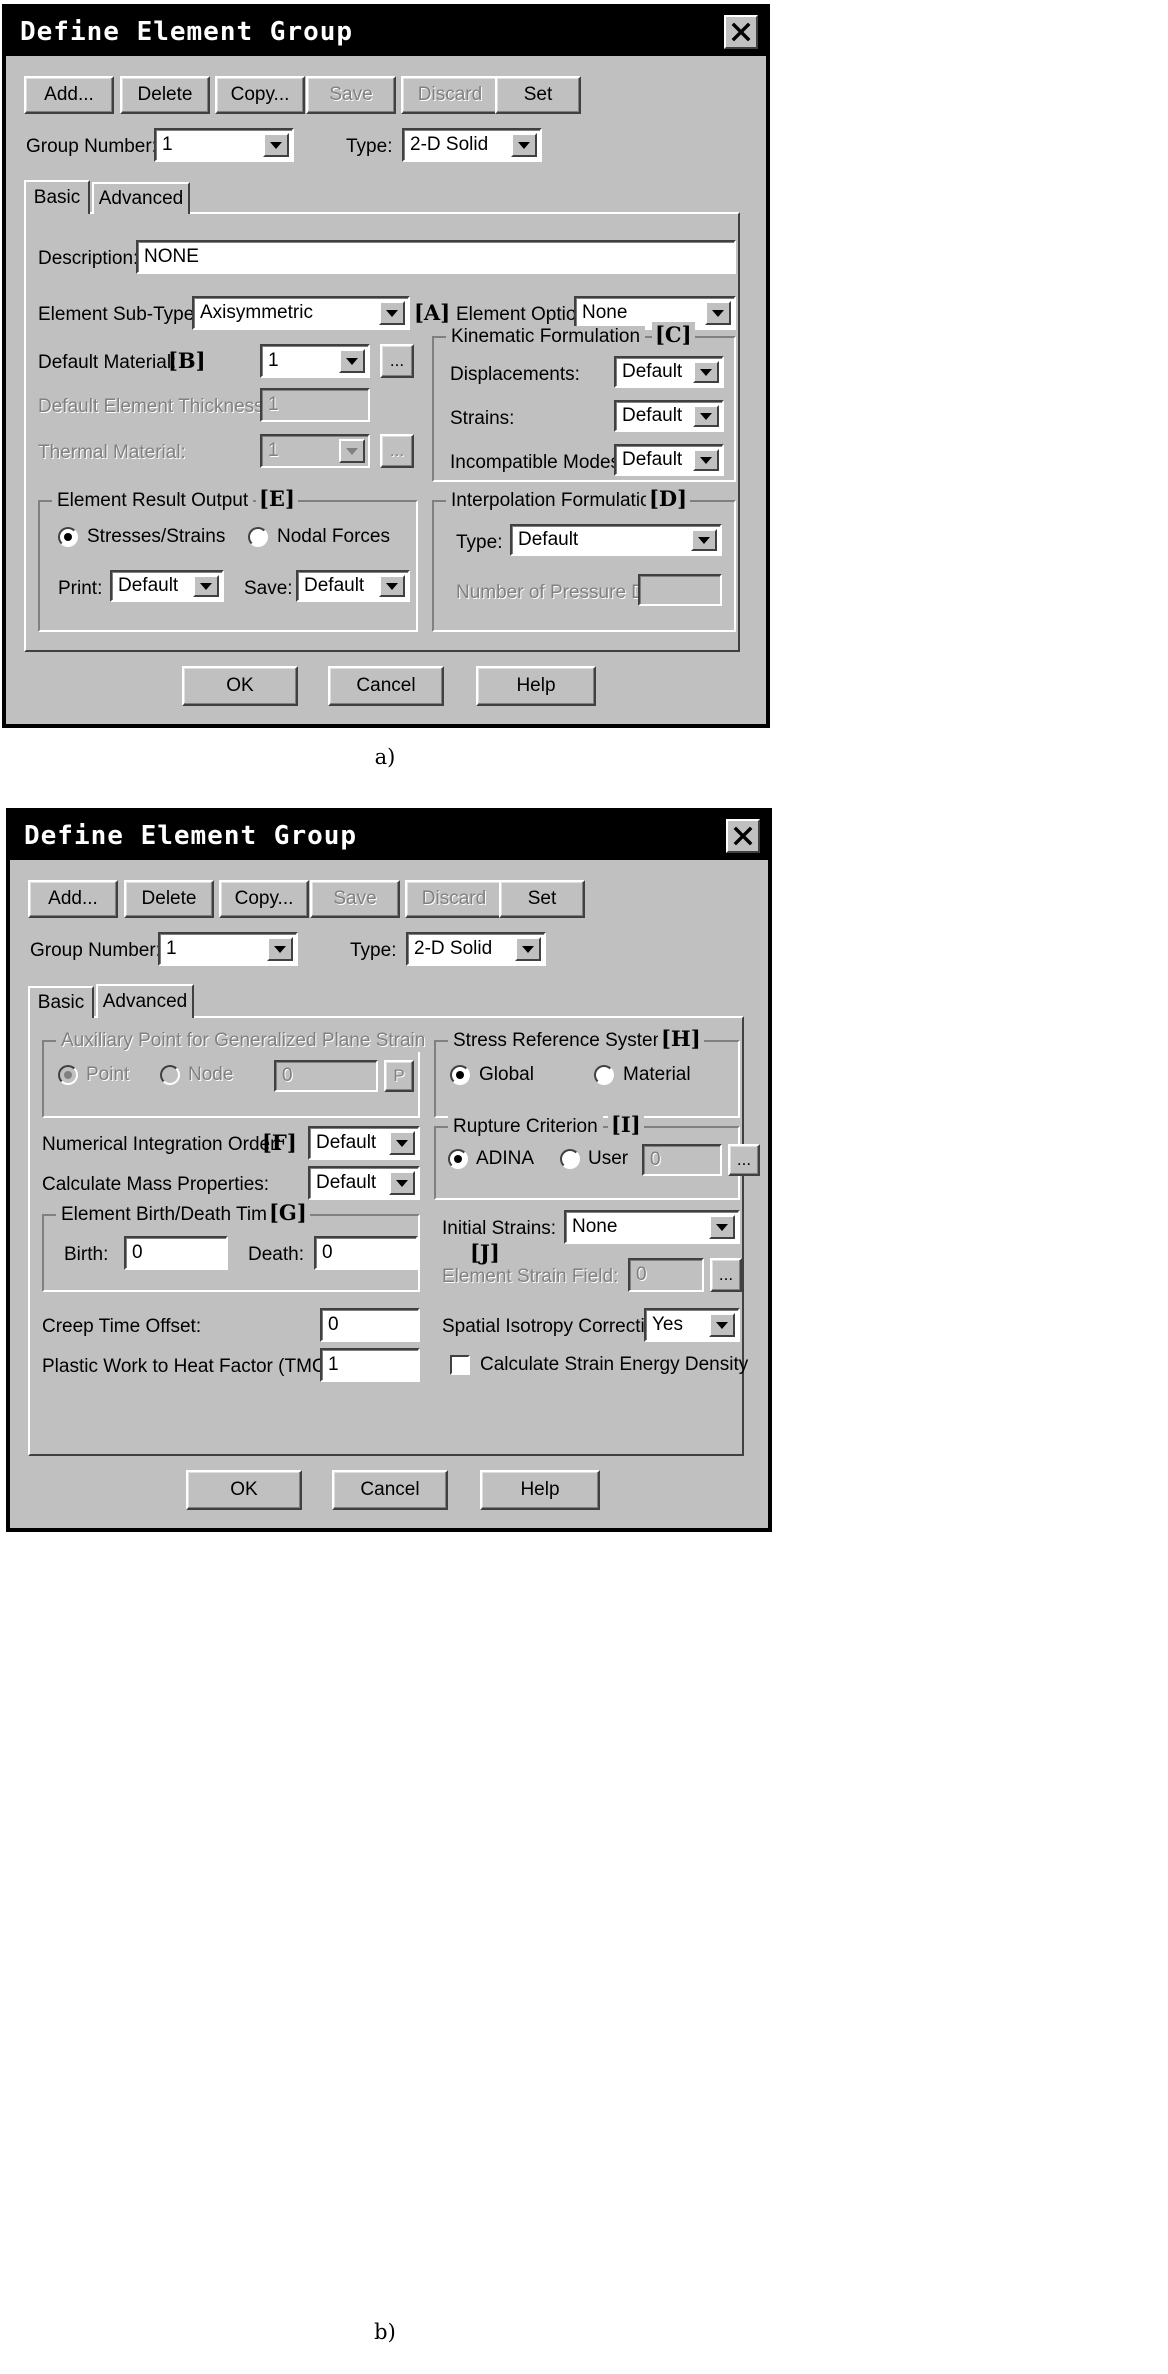  What do you see at coordinates (366, 1253) in the screenshot?
I see `death-input: 0` at bounding box center [366, 1253].